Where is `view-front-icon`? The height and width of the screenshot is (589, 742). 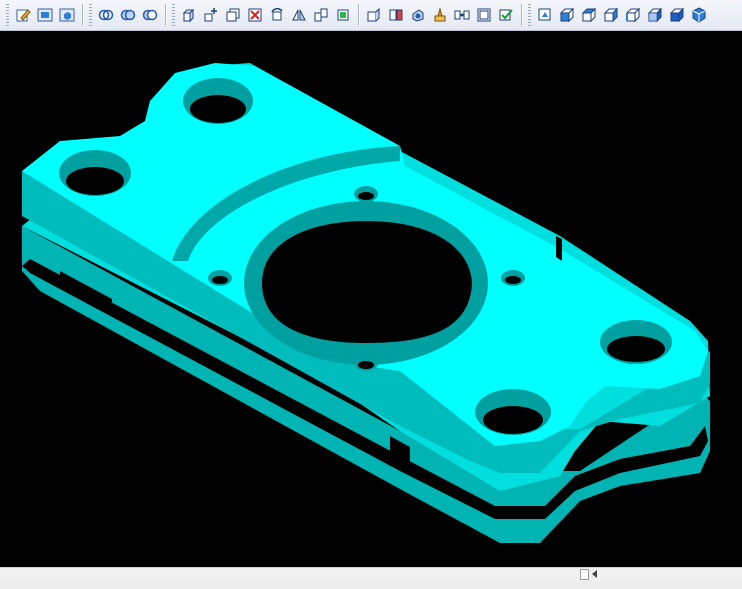
view-front-icon is located at coordinates (567, 15).